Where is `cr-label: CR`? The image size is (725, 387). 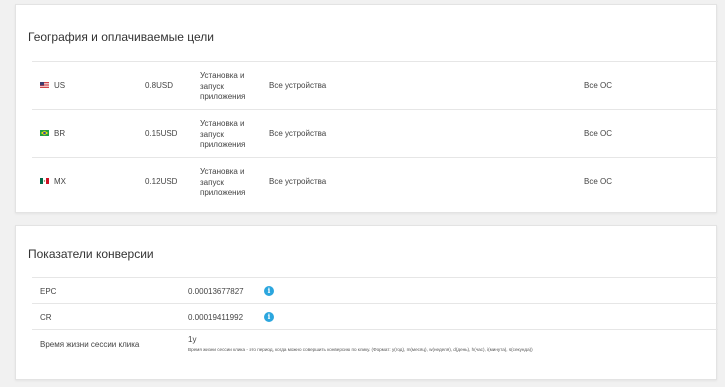 cr-label: CR is located at coordinates (46, 317).